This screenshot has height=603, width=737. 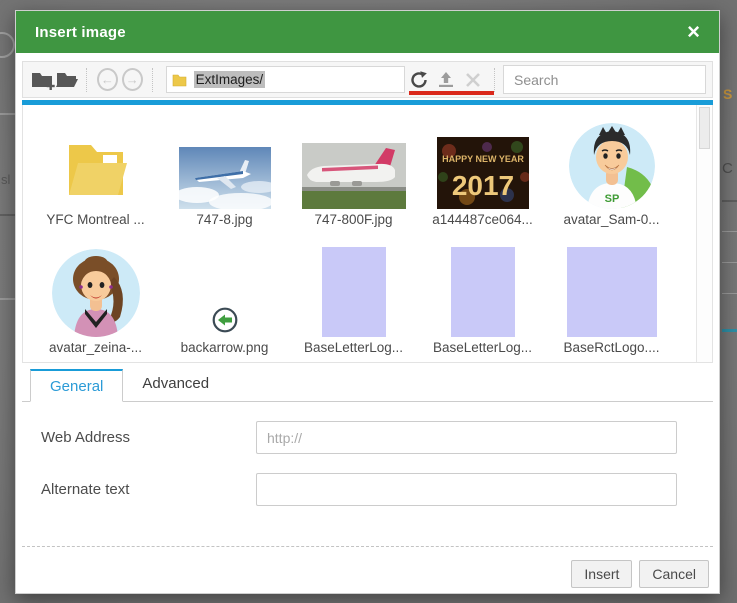 What do you see at coordinates (285, 79) in the screenshot?
I see `address-bar: ExtImages/` at bounding box center [285, 79].